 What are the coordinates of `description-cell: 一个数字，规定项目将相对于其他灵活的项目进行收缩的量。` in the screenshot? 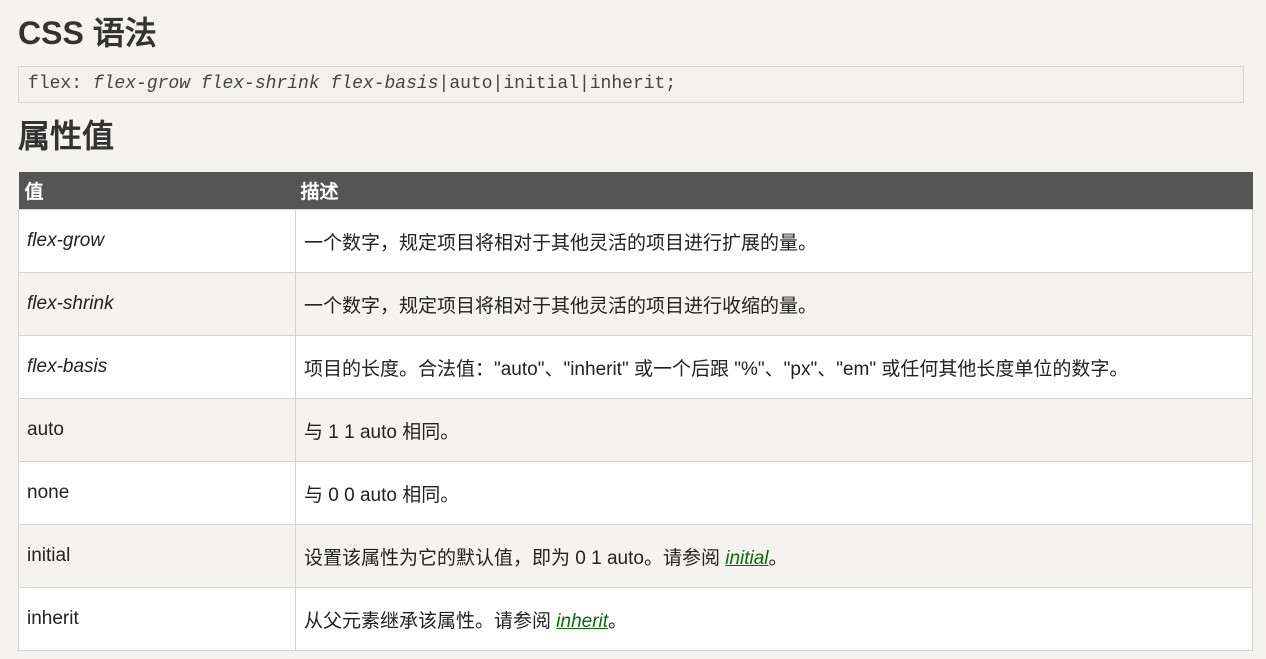 It's located at (774, 304).